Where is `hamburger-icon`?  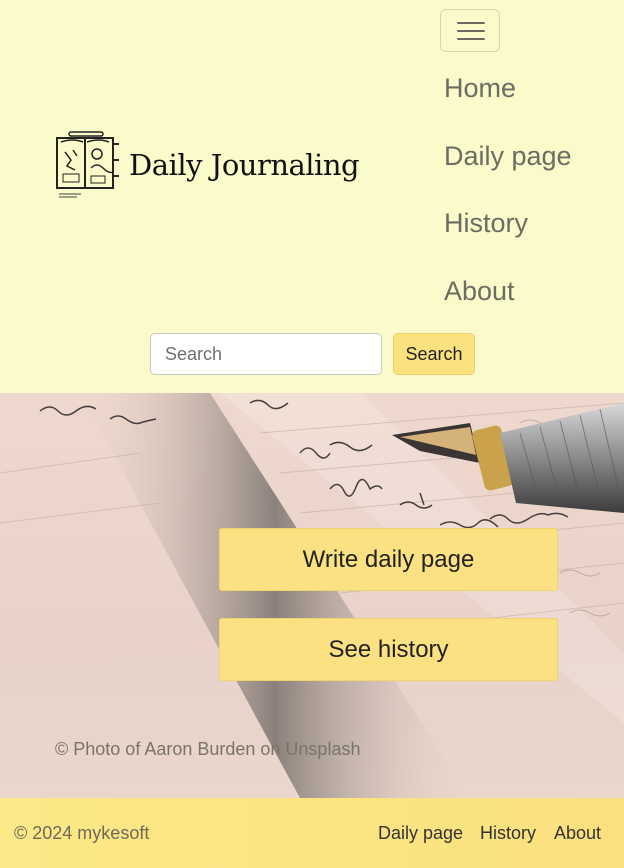 hamburger-icon is located at coordinates (471, 23).